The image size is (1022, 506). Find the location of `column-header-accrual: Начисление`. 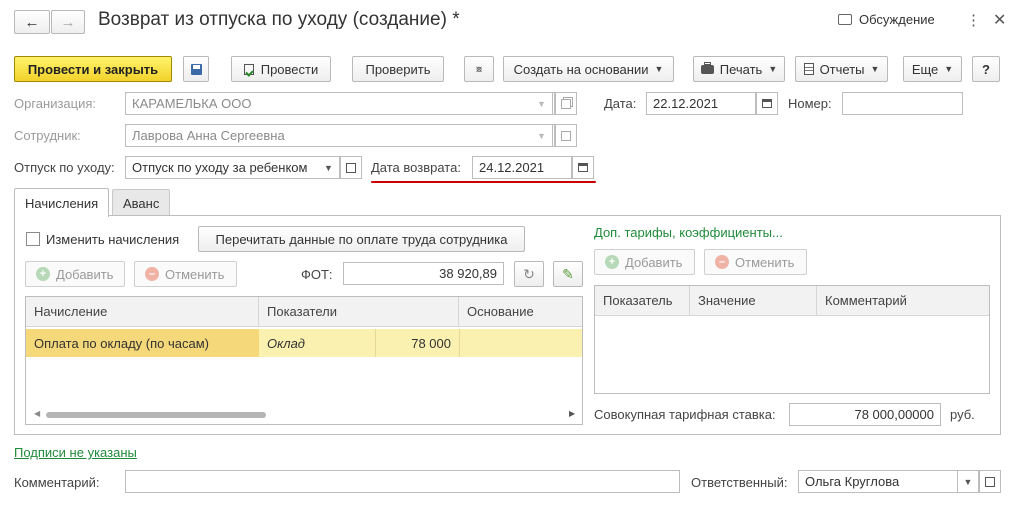

column-header-accrual: Начисление is located at coordinates (142, 312).